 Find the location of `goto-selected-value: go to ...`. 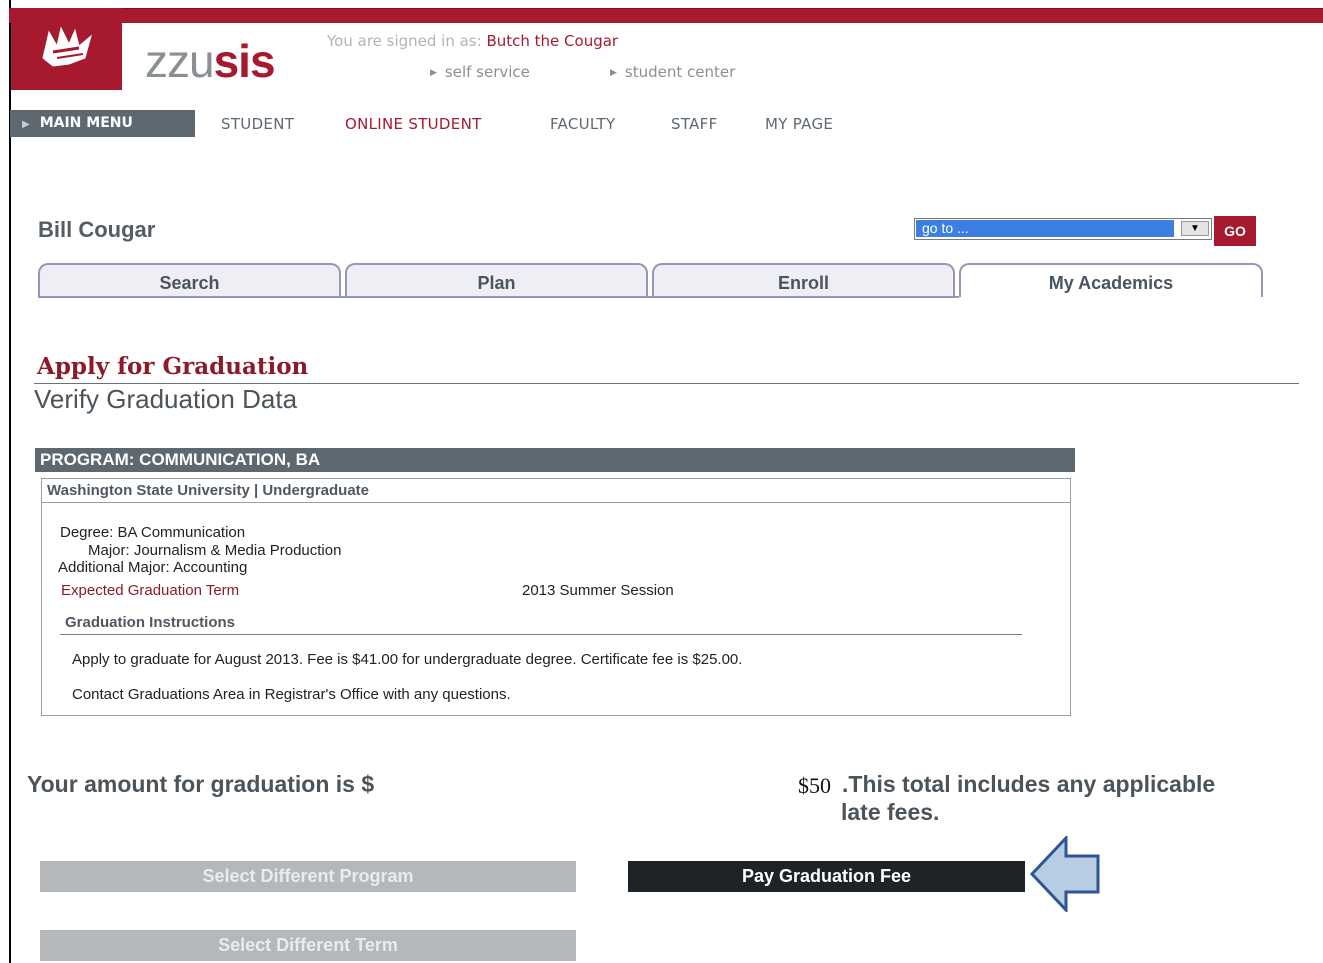

goto-selected-value: go to ... is located at coordinates (1045, 228).